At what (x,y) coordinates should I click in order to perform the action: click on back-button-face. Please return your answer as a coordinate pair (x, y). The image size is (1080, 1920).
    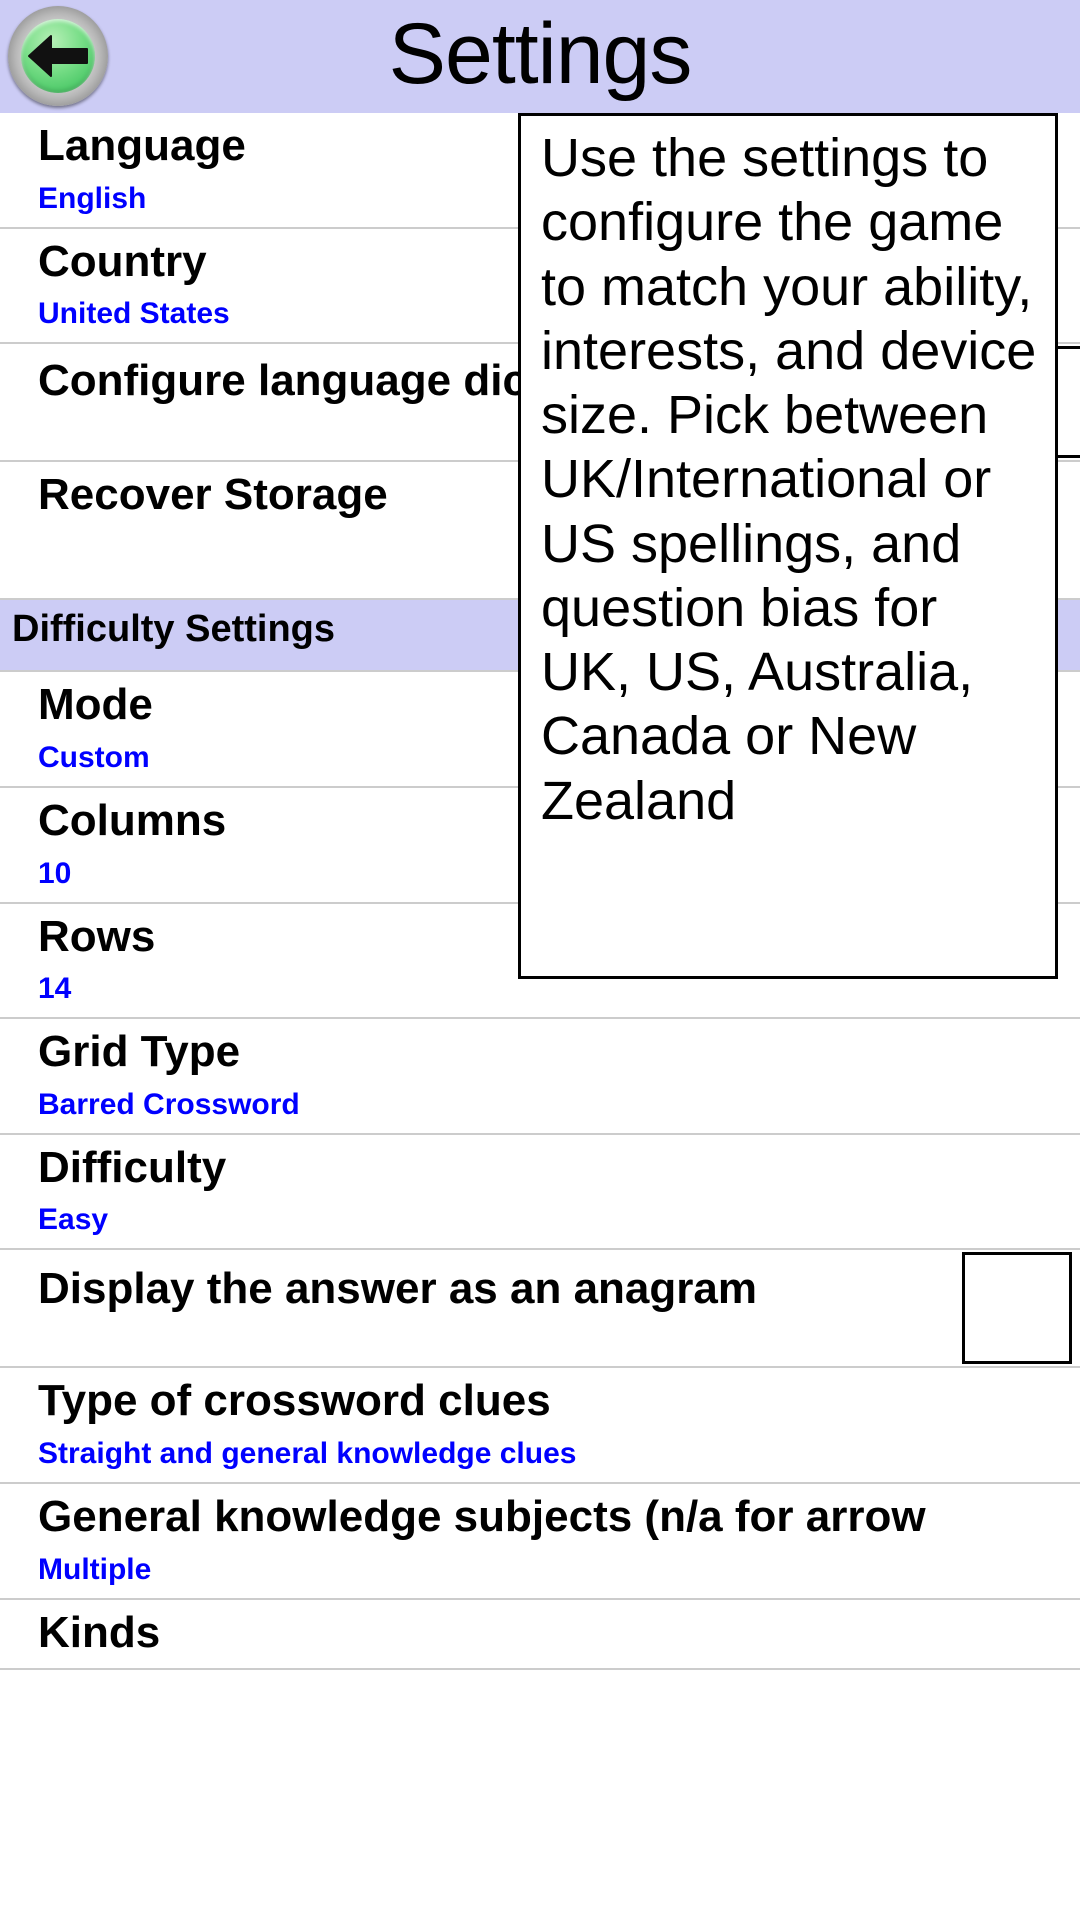
    Looking at the image, I should click on (58, 56).